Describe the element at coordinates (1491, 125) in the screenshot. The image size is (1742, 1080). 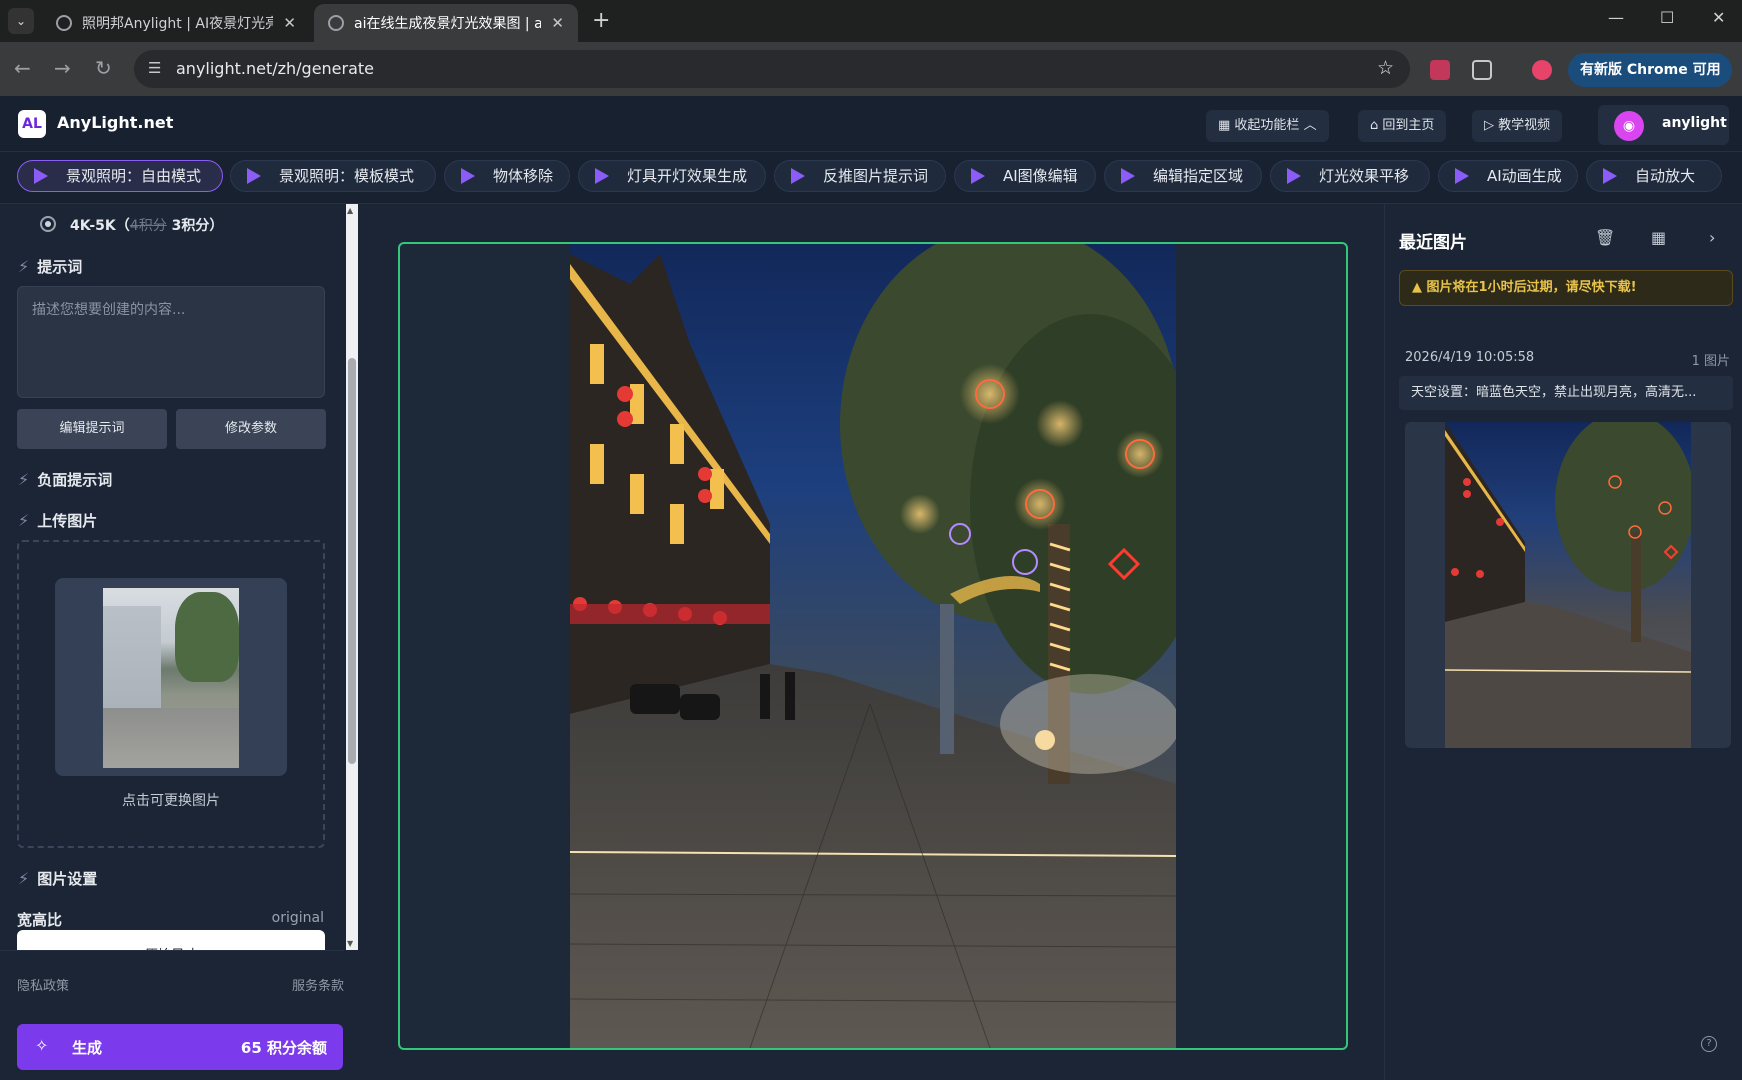
I see `play-circle-icon: ▷` at that location.